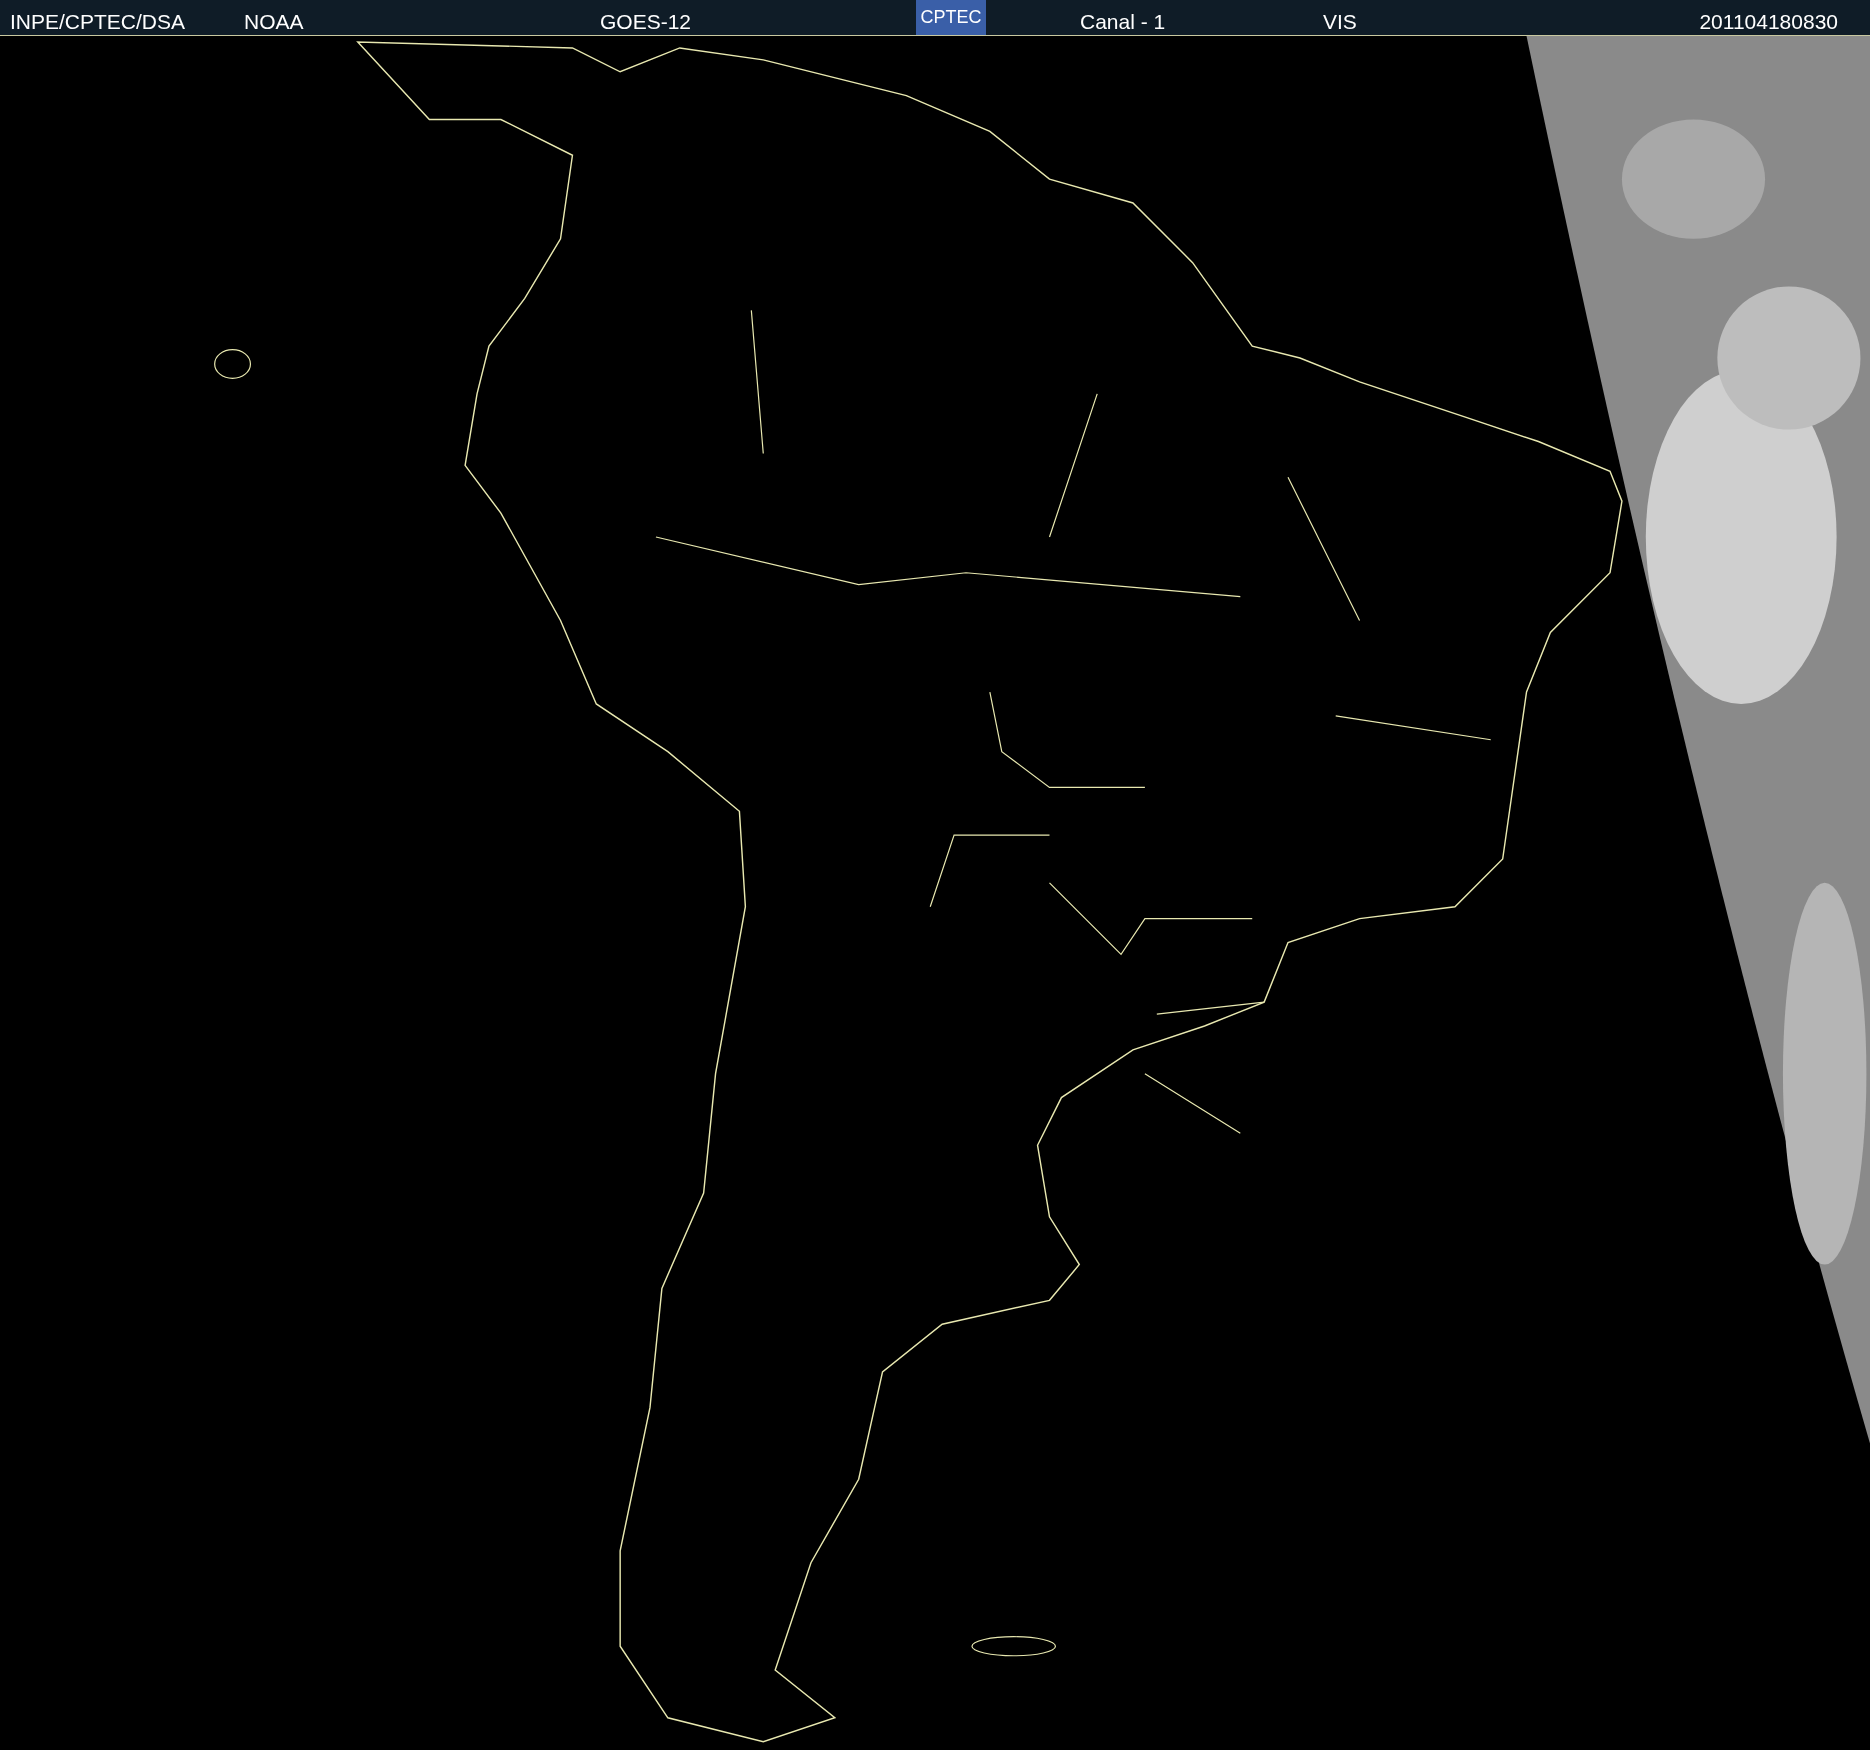 The width and height of the screenshot is (1870, 1750). I want to click on header-label: NOAA, so click(274, 22).